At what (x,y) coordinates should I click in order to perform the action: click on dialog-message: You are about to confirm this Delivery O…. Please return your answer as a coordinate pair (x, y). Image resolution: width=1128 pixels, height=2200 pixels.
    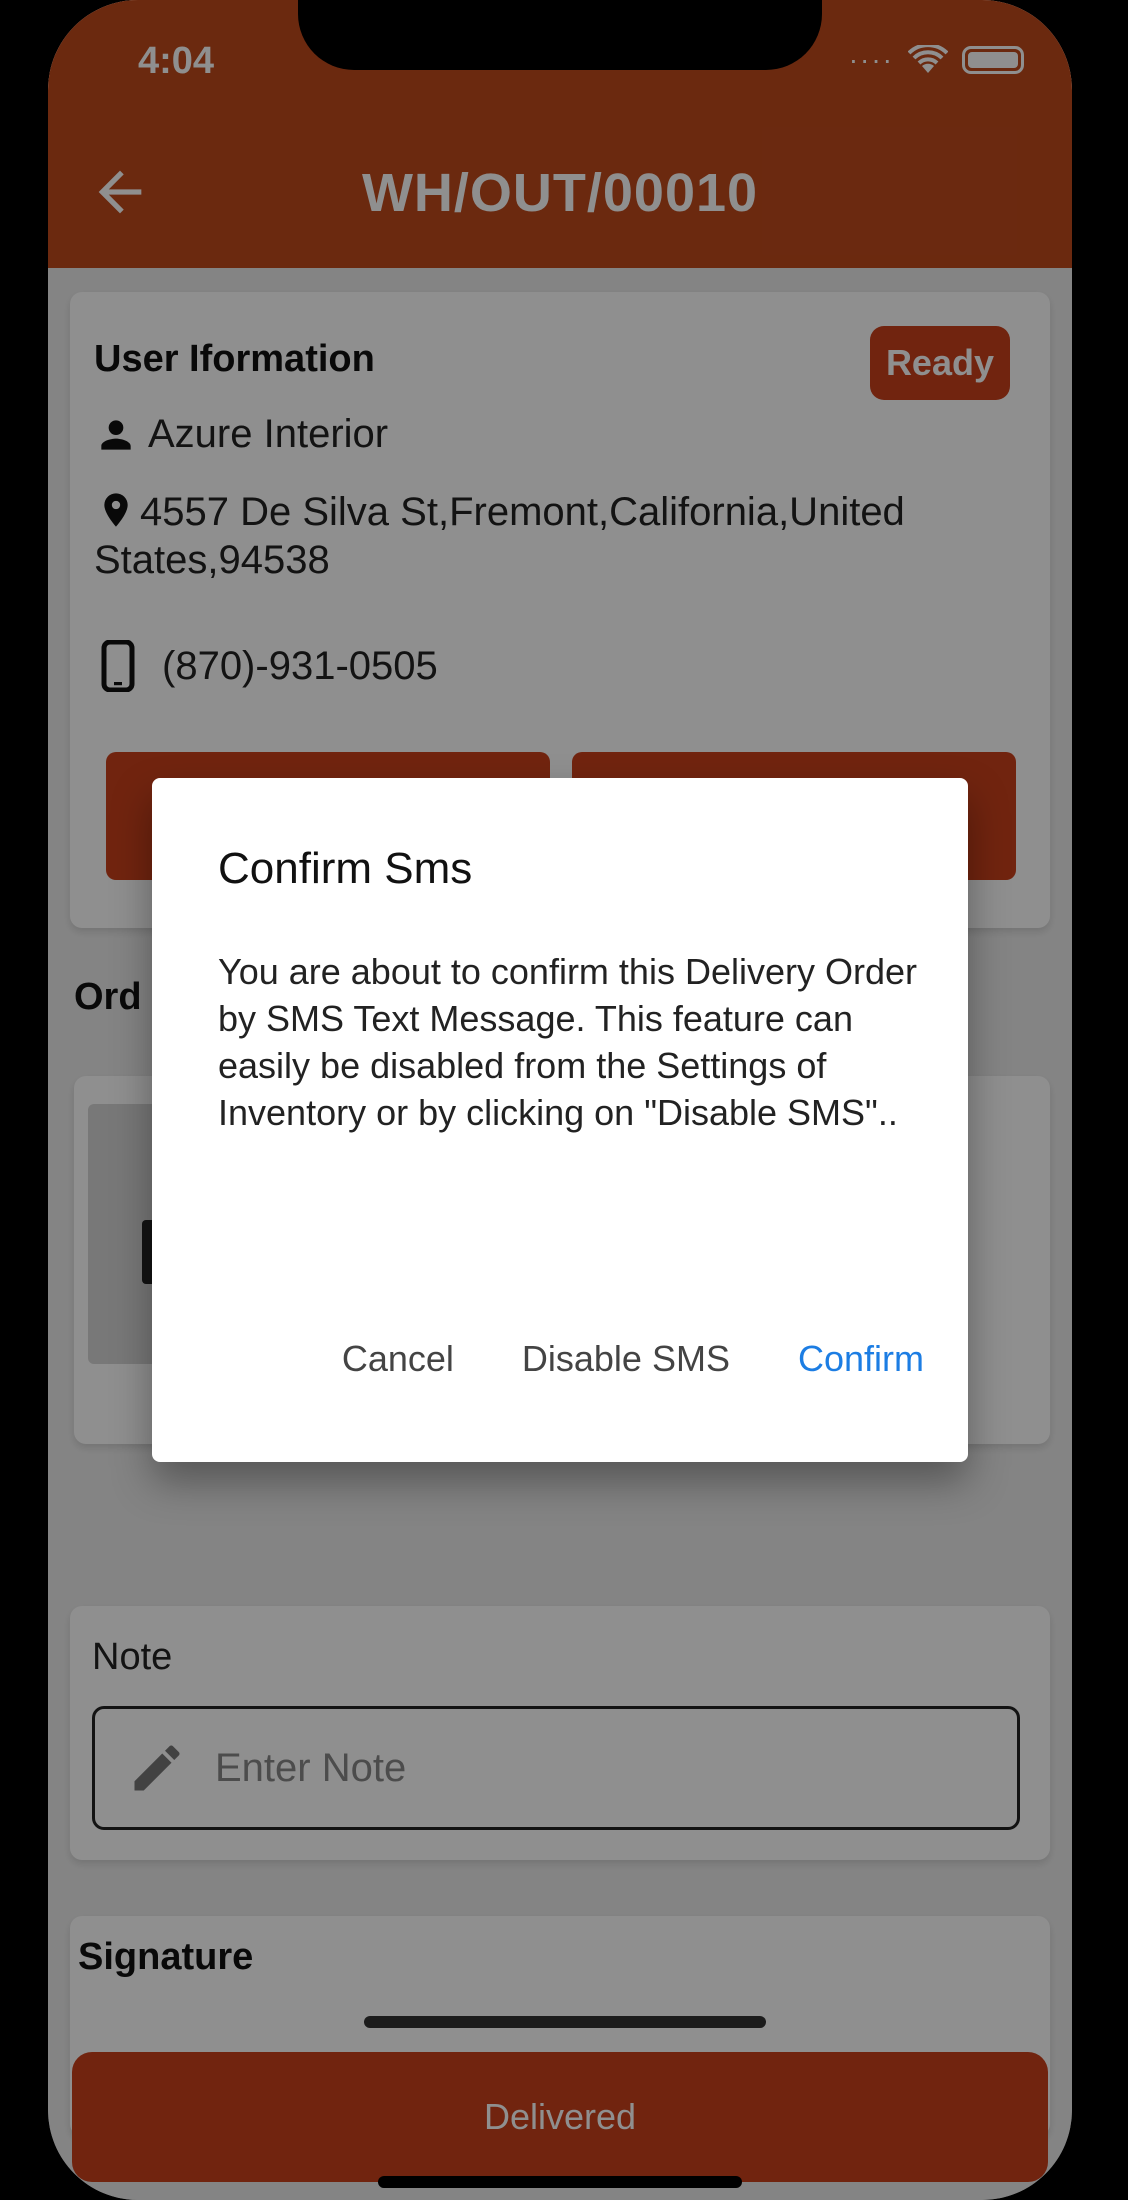
    Looking at the image, I should click on (567, 1042).